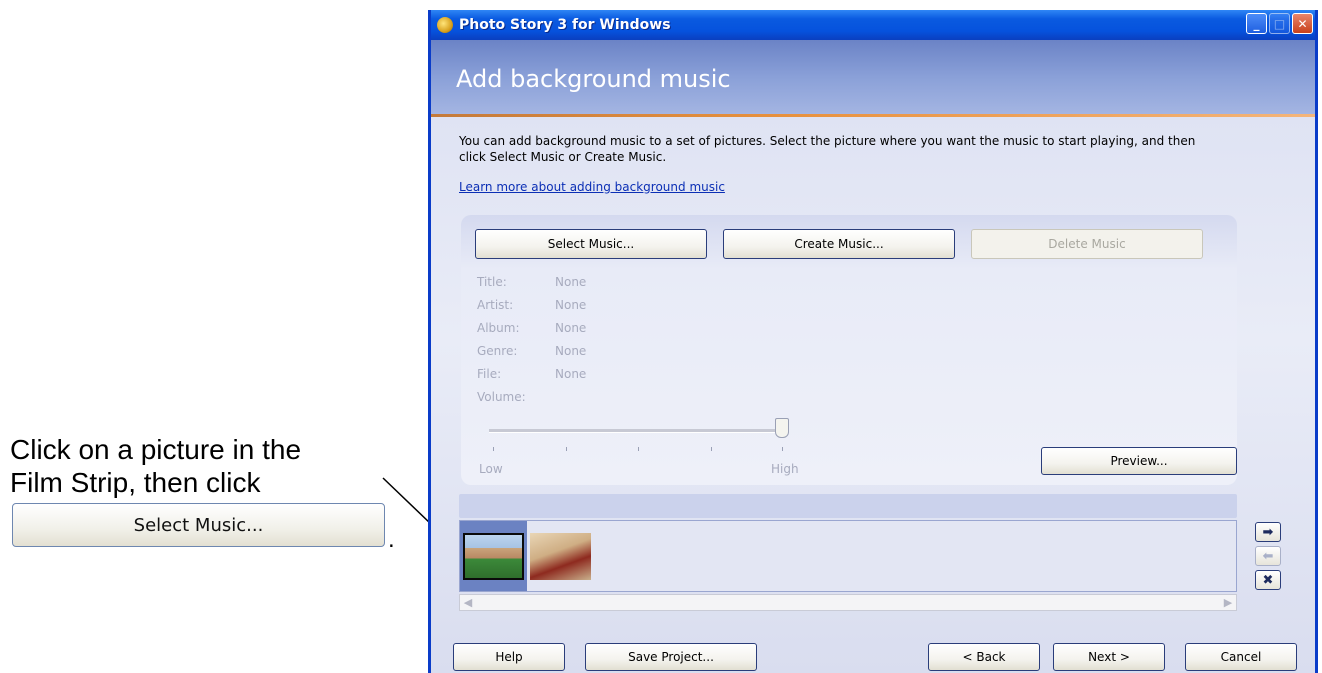 Image resolution: width=1322 pixels, height=673 pixels. I want to click on meta-artist-value: None, so click(571, 305).